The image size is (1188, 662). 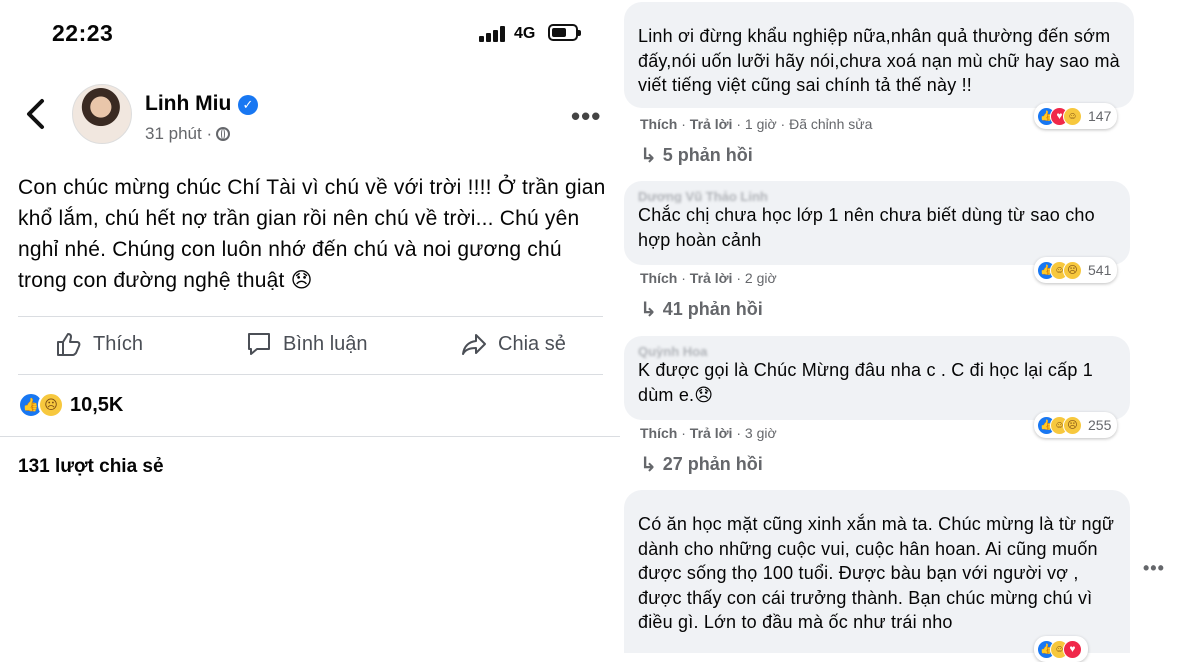 I want to click on commenter-name: Quỳnh Hoa, so click(x=877, y=351).